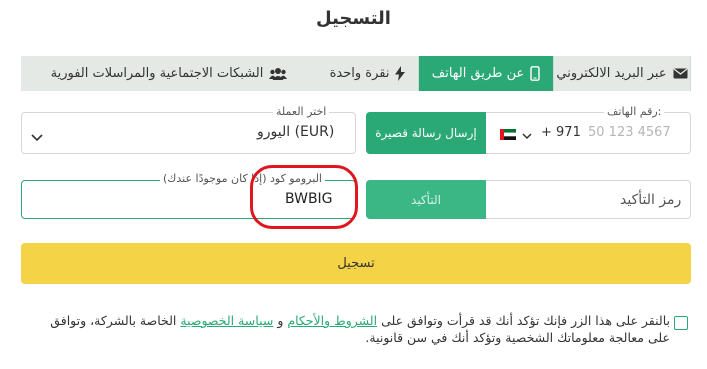  I want to click on tab-phone: عن طريق الهاتف, so click(486, 73).